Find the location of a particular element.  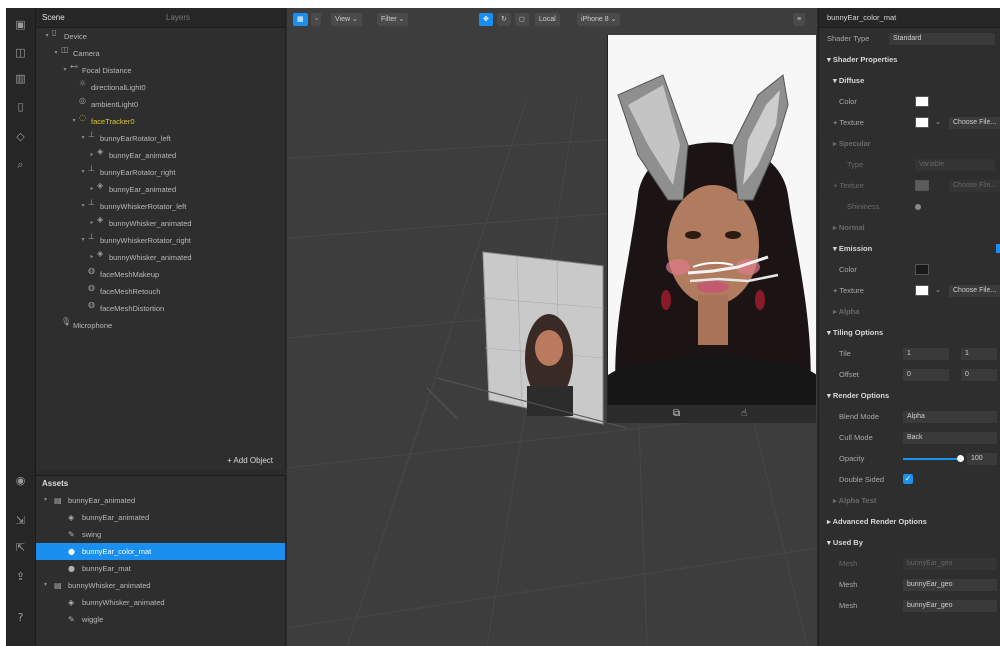

scene-tree-item: ▾ ⊥ bunnyWhiskerRotator_left is located at coordinates (160, 206).